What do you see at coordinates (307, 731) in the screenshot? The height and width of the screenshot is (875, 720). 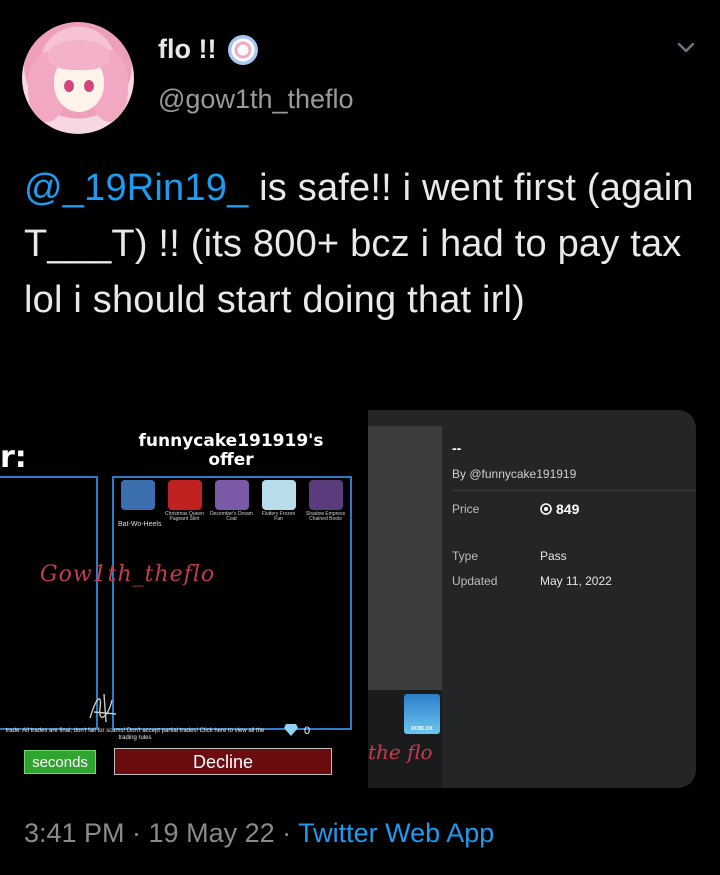 I see `gem-count: 0` at bounding box center [307, 731].